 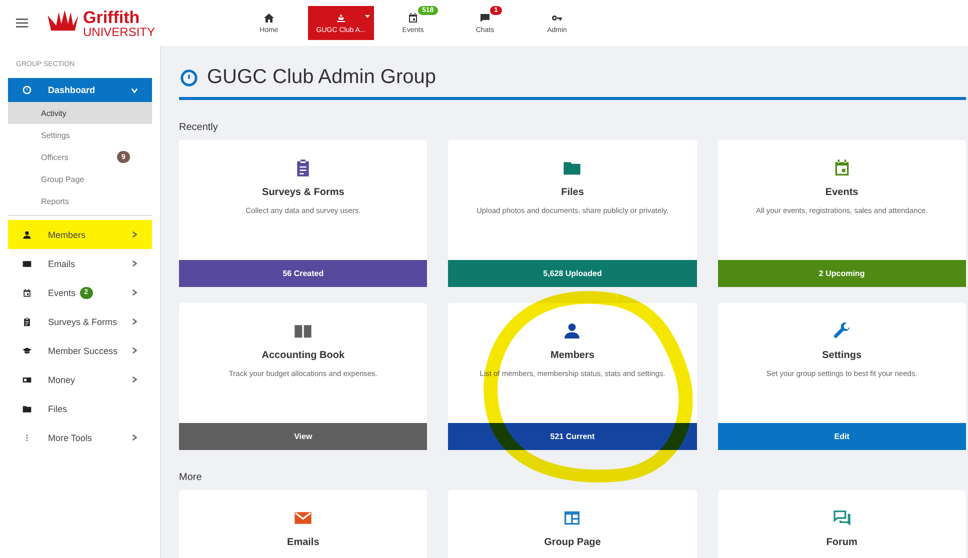 What do you see at coordinates (80, 113) in the screenshot?
I see `submenu-item: Activity` at bounding box center [80, 113].